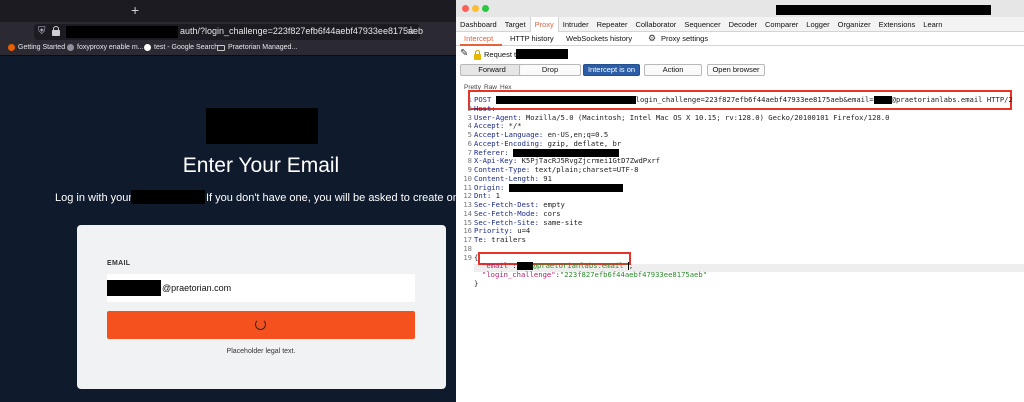  Describe the element at coordinates (261, 351) in the screenshot. I see `legal-text: Placeholder legal text.` at that location.